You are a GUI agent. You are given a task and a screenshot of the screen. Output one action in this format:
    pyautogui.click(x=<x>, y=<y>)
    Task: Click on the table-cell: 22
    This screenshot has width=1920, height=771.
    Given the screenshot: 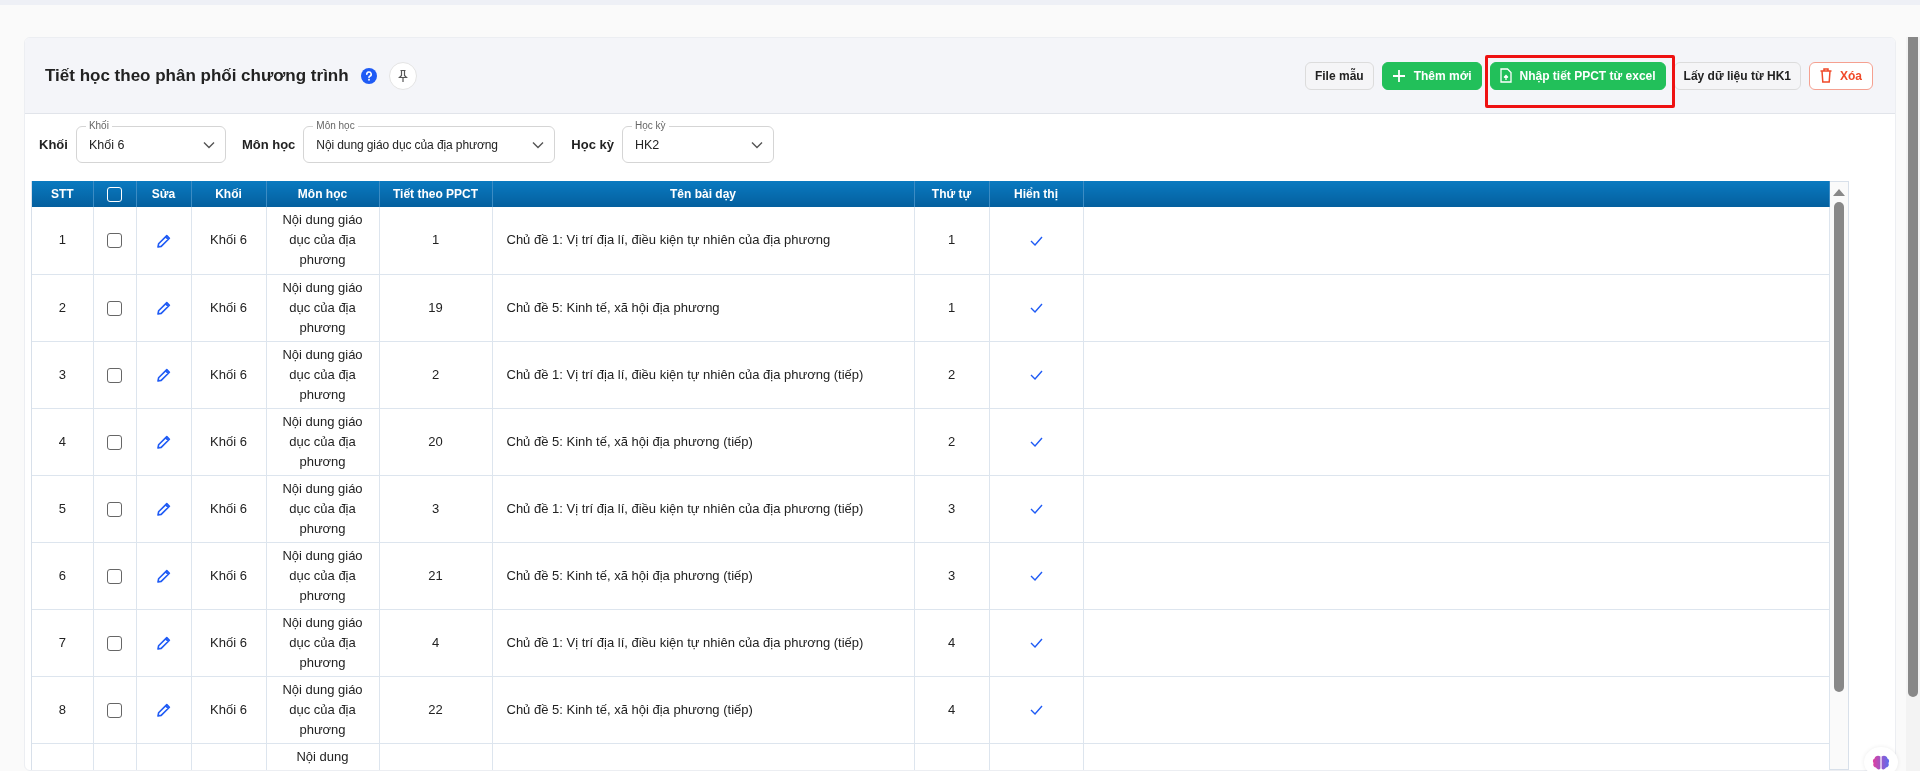 What is the action you would take?
    pyautogui.click(x=435, y=709)
    